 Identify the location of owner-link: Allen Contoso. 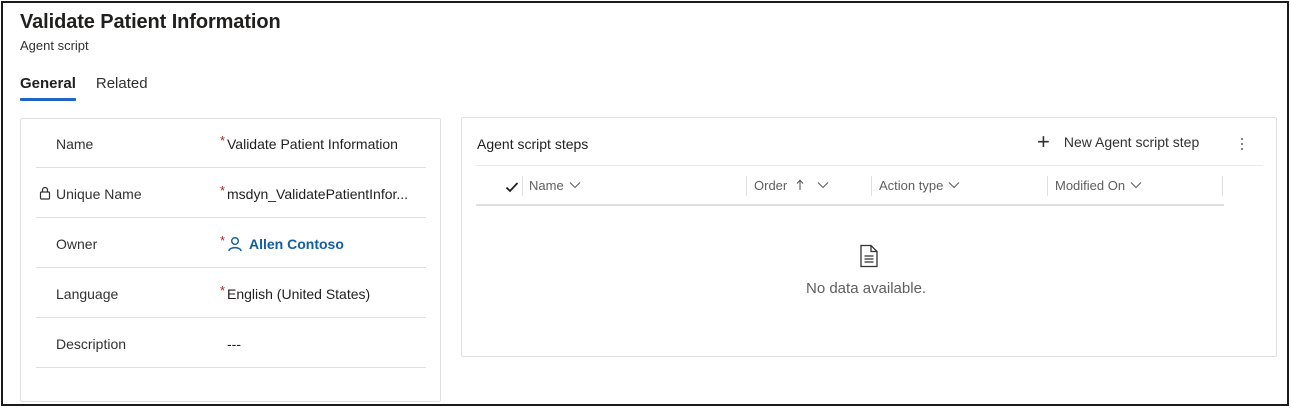
(285, 244).